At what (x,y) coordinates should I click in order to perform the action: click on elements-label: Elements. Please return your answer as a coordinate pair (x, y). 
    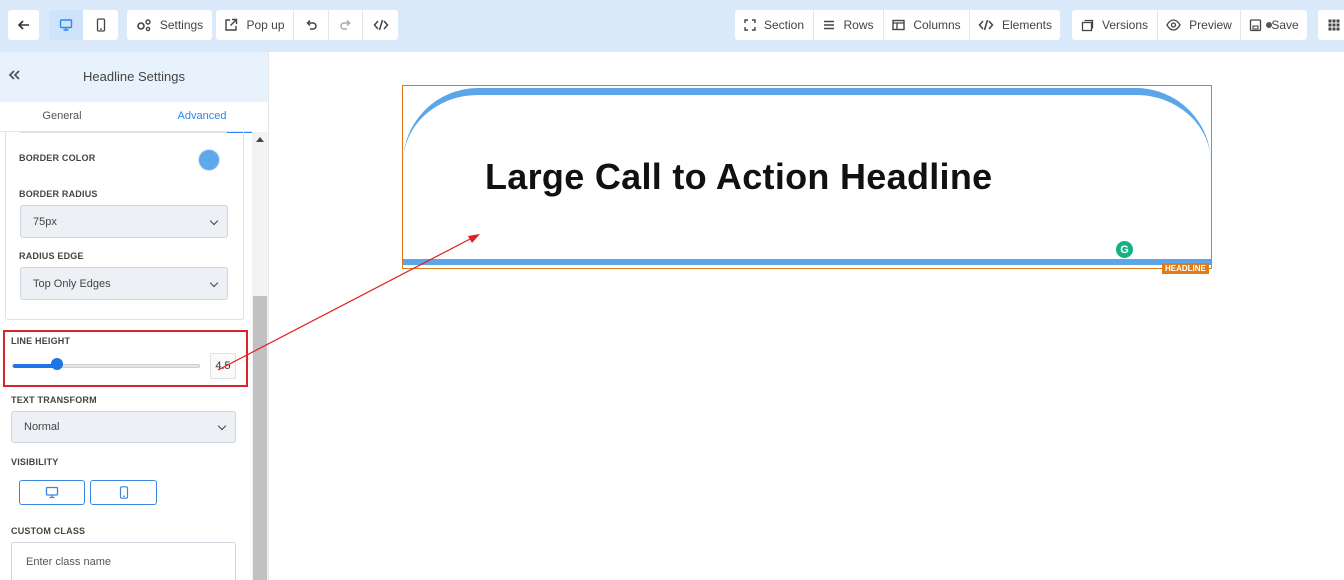
    Looking at the image, I should click on (1027, 25).